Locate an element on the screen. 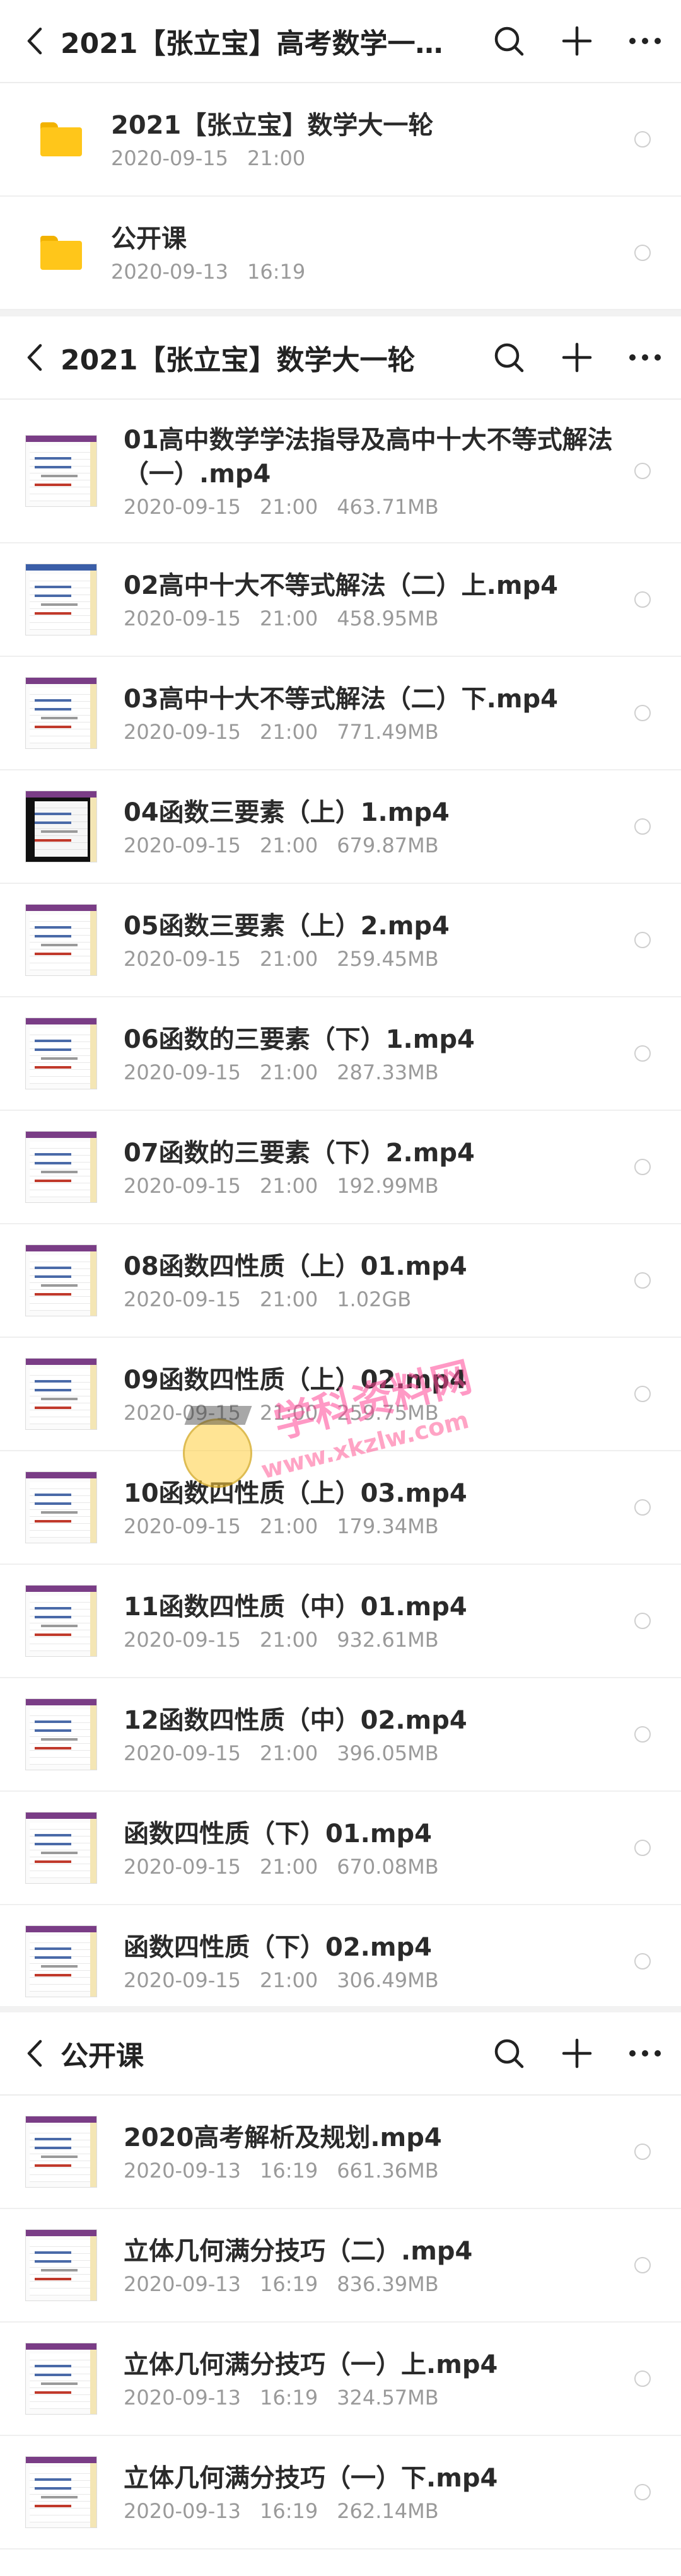 This screenshot has height=2576, width=681. item-info: 函数四性质（下）01.mp4 2020-09-15 21:00 670.08MB is located at coordinates (373, 1848).